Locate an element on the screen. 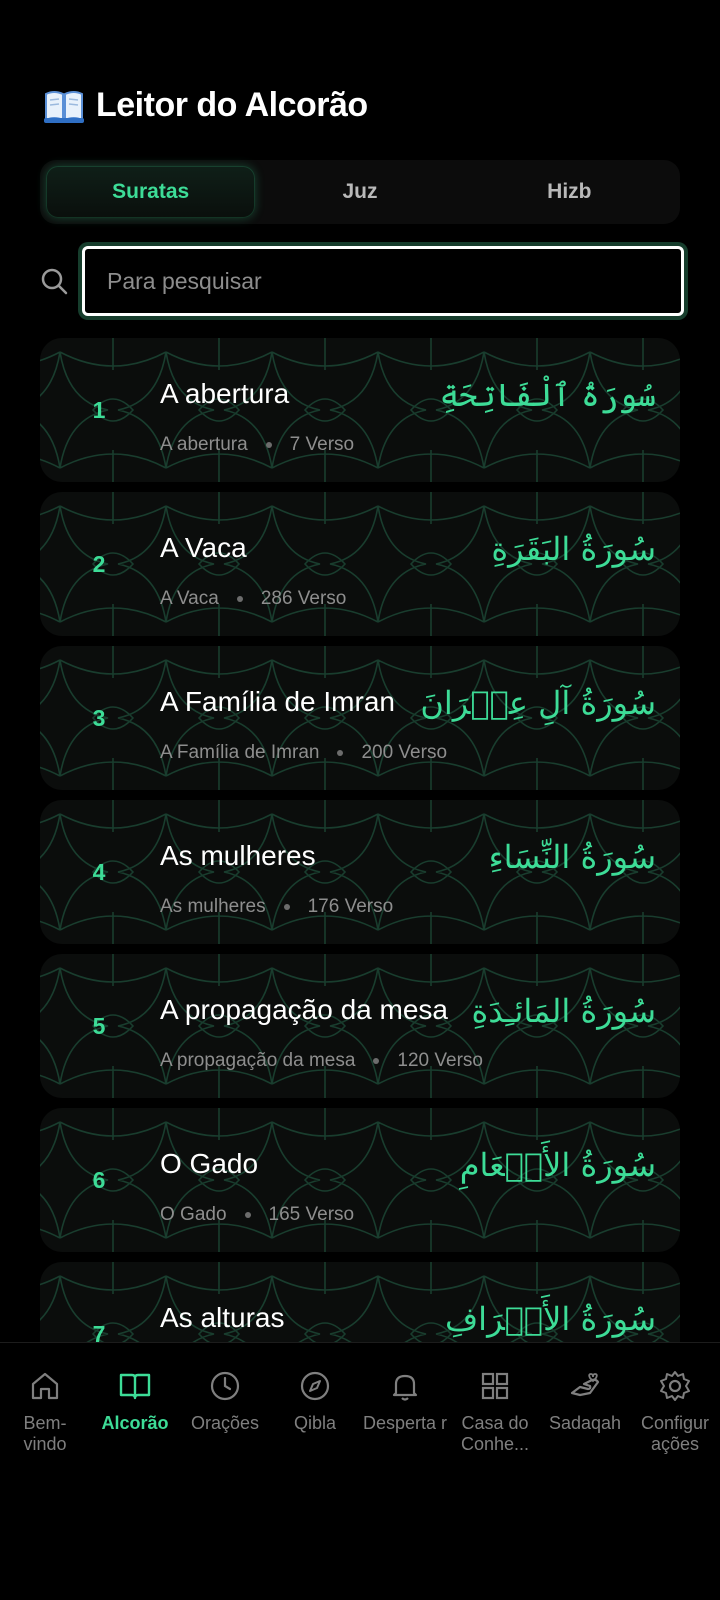 This screenshot has height=1600, width=720. verse-count: 120 Verso is located at coordinates (440, 1060).